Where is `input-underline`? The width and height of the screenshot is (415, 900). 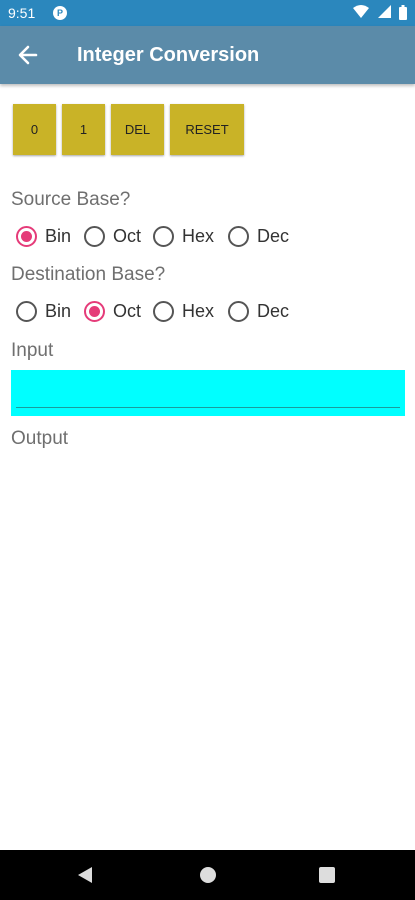
input-underline is located at coordinates (208, 407).